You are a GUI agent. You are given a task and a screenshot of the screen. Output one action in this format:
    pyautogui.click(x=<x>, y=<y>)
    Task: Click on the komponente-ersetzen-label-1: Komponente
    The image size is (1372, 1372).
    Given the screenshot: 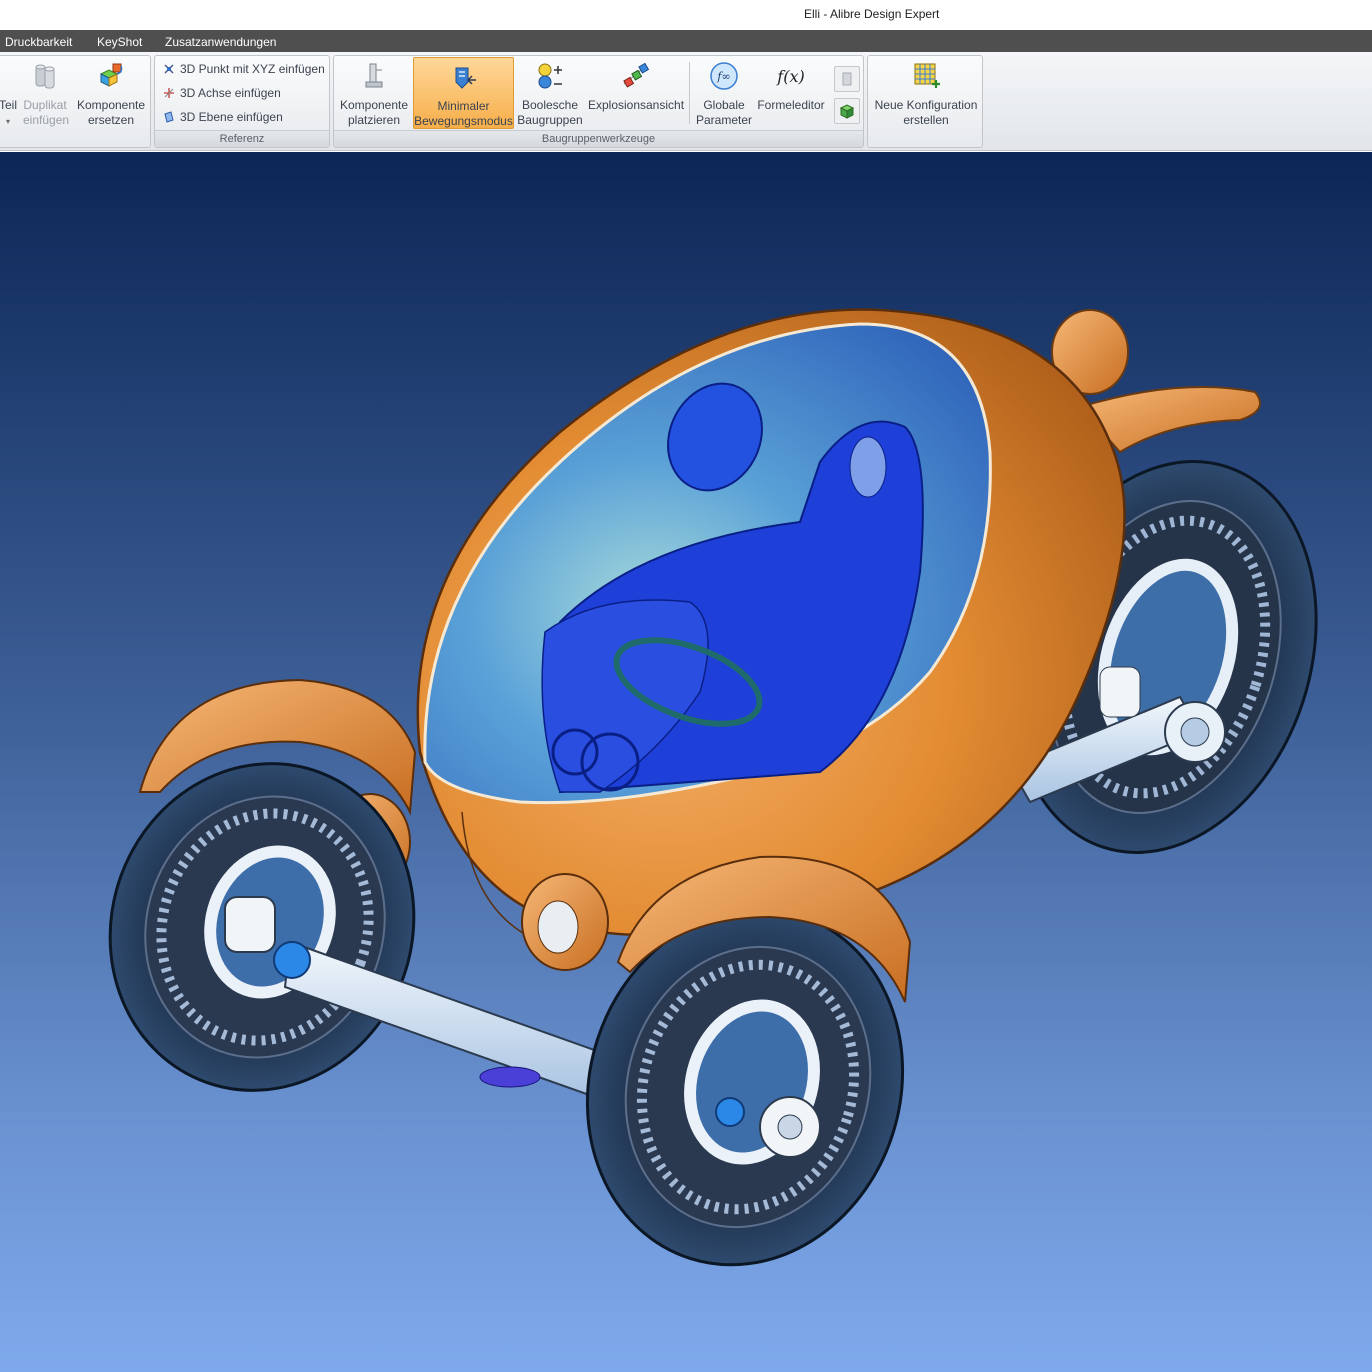 What is the action you would take?
    pyautogui.click(x=111, y=105)
    